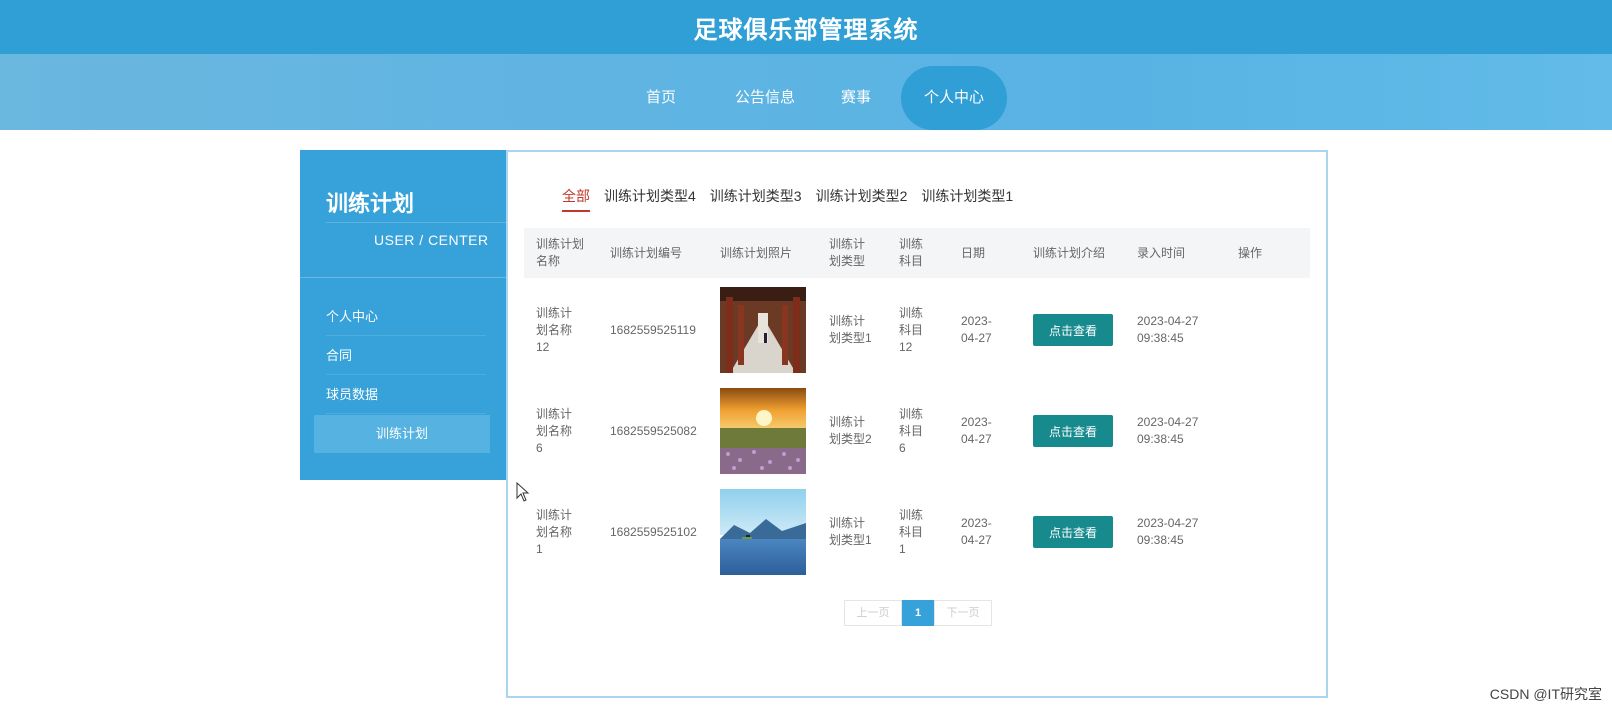 This screenshot has width=1612, height=712. Describe the element at coordinates (576, 199) in the screenshot. I see `tab-all: 全部` at that location.